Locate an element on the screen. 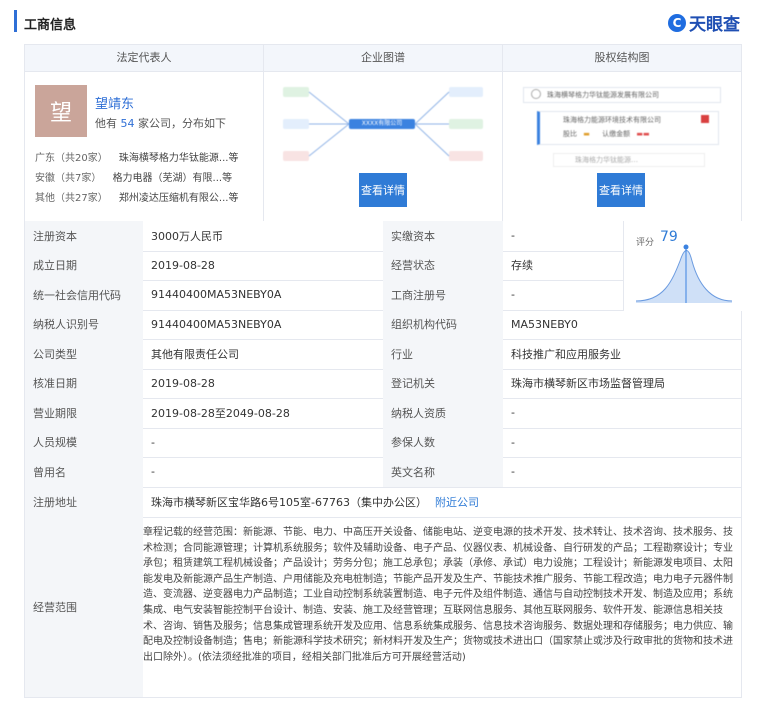 This screenshot has width=766, height=704. equity-header: 股权结构图 is located at coordinates (622, 58).